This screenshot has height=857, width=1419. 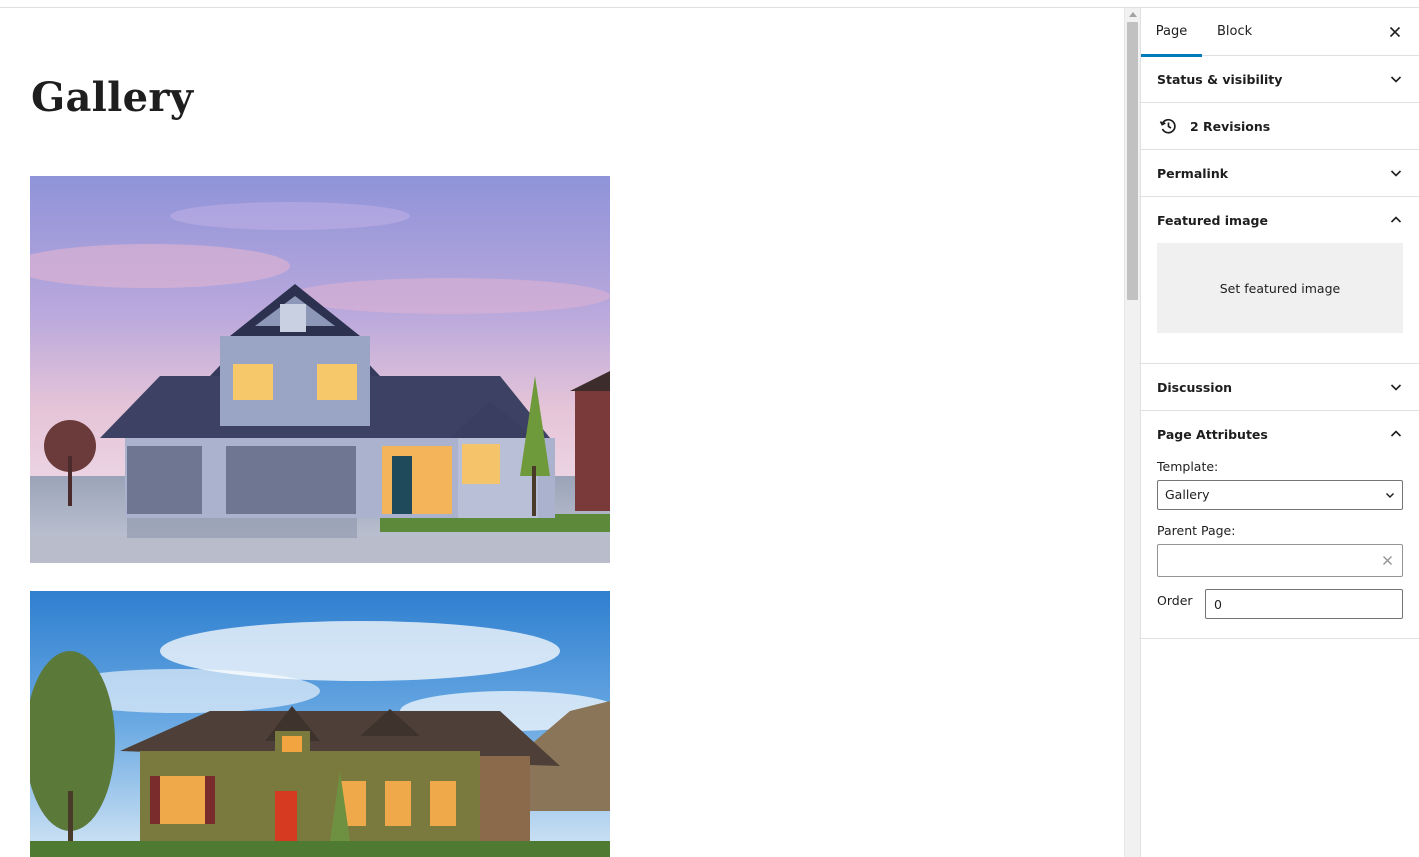 I want to click on close-icon, so click(x=1395, y=32).